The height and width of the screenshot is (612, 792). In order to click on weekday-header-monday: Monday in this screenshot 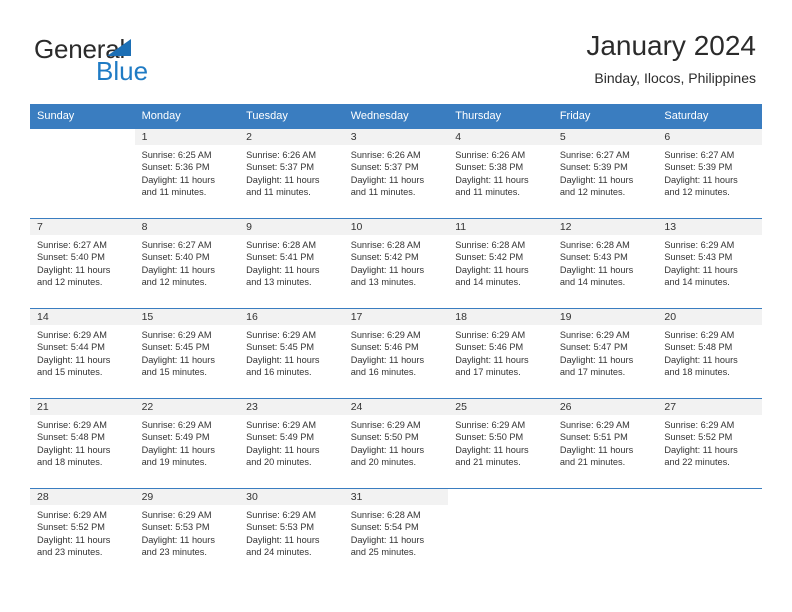, I will do `click(187, 116)`.